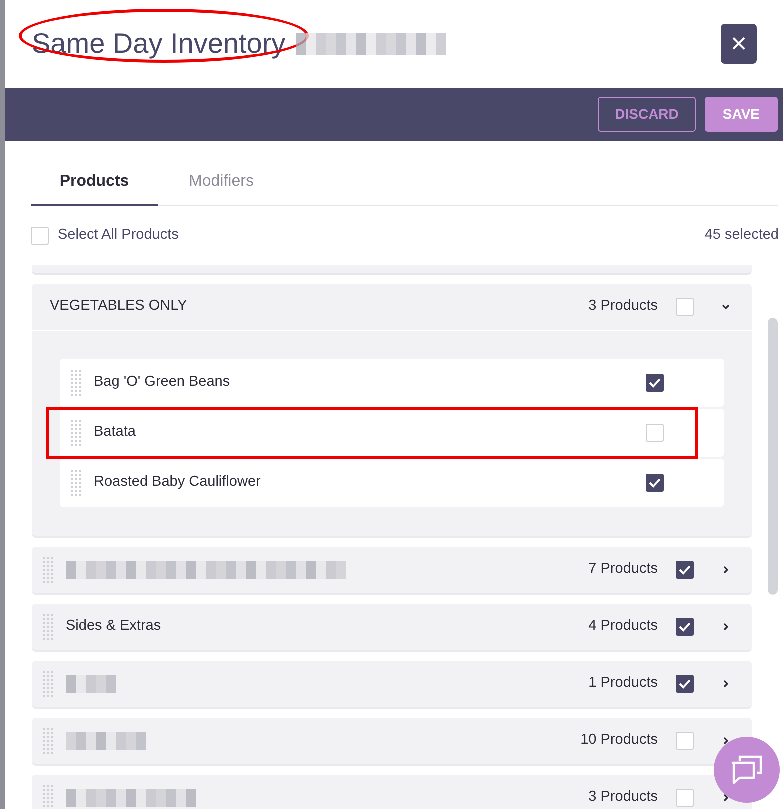 The width and height of the screenshot is (783, 809). I want to click on close-button: ×, so click(739, 44).